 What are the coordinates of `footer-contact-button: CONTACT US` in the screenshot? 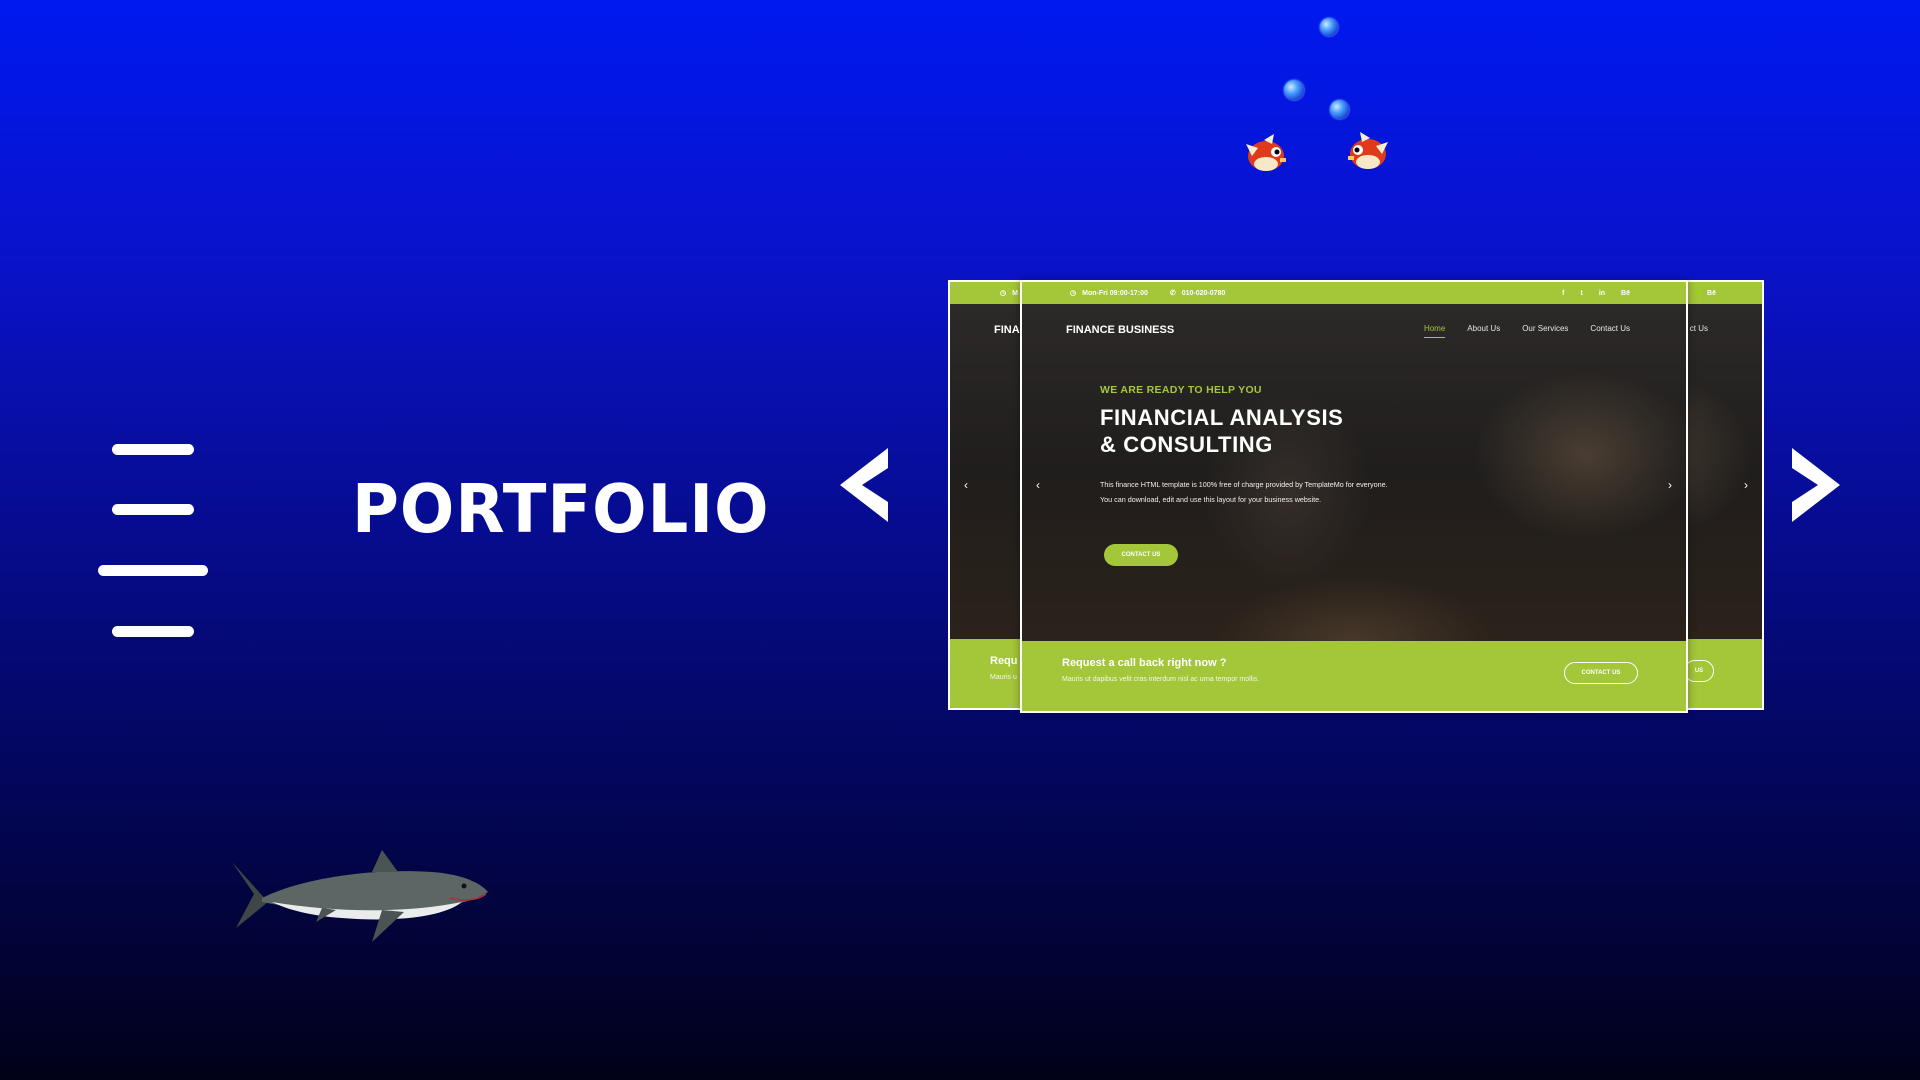 It's located at (1601, 673).